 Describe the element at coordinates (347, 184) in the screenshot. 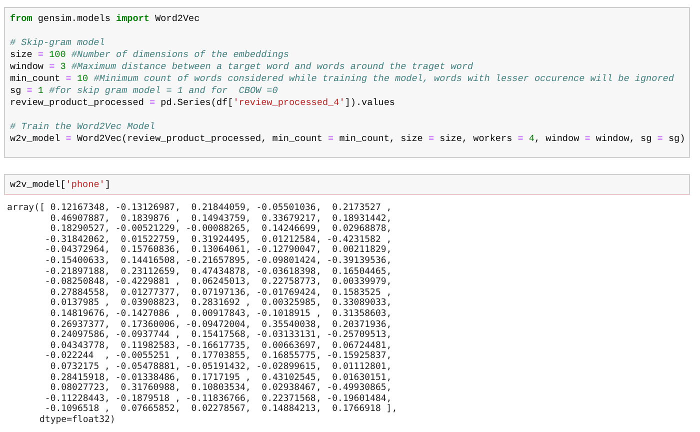

I see `code-cell-input: w2v_model['phone']` at that location.